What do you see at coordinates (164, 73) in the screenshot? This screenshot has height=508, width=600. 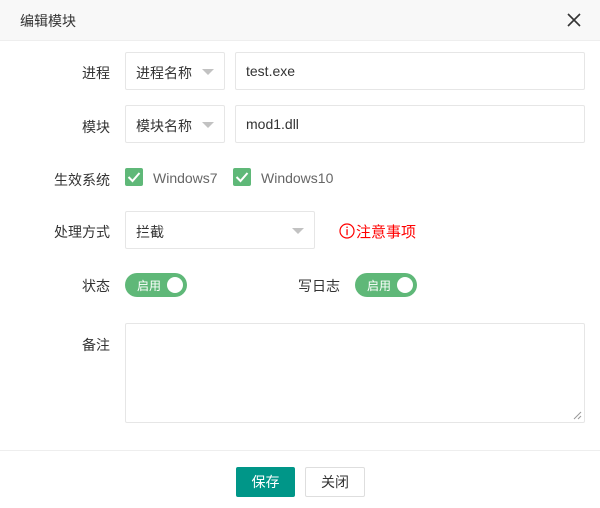 I see `process-type-value: 进程名称` at bounding box center [164, 73].